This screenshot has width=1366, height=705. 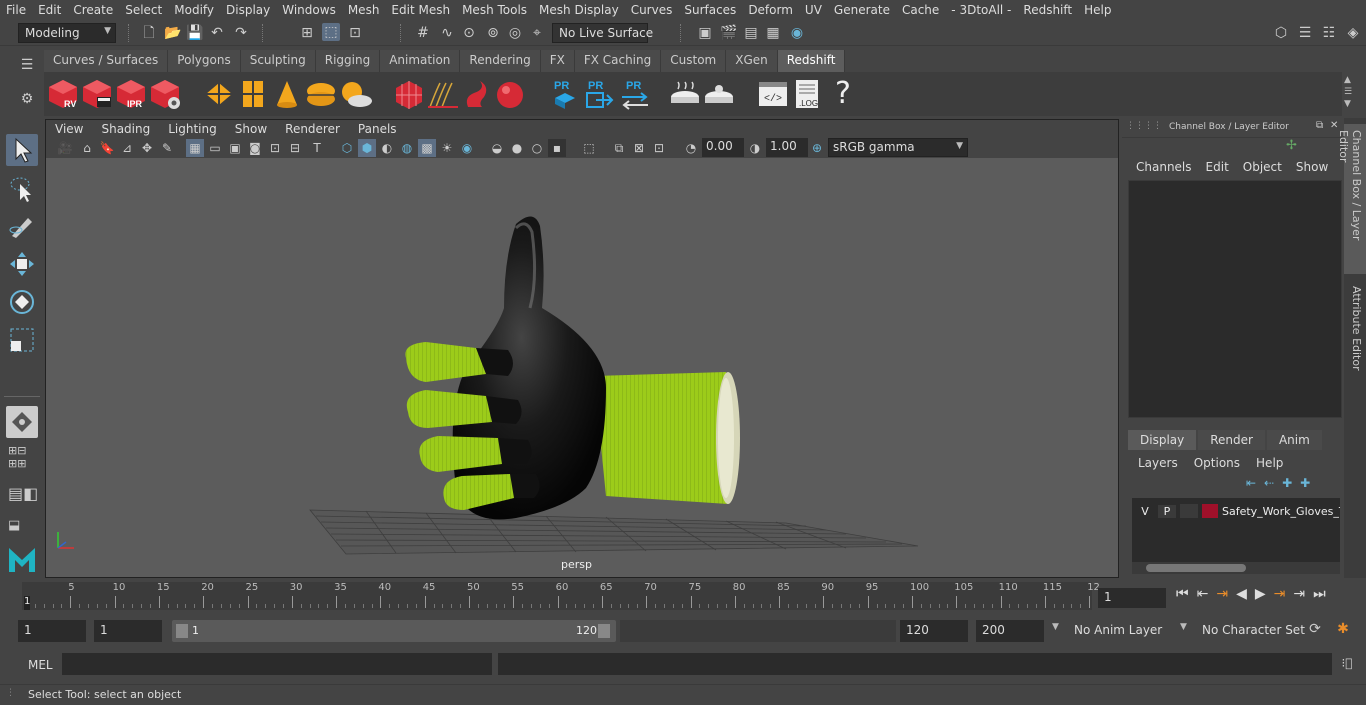 I want to click on redshift-dome-light-icon, so click(x=321, y=94).